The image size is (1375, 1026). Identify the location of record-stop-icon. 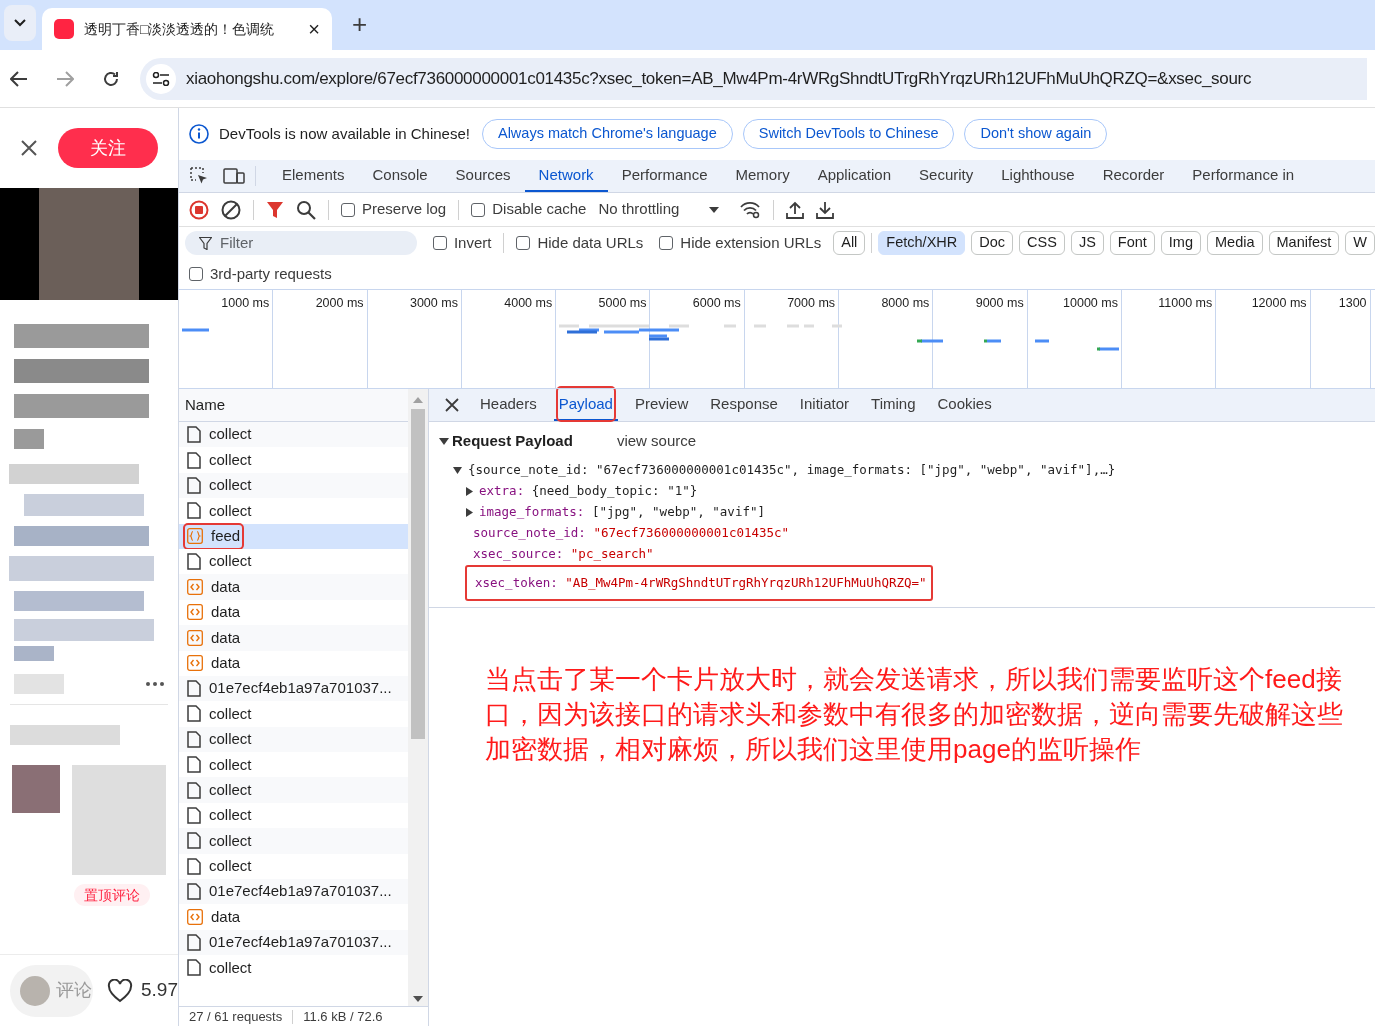
(199, 209).